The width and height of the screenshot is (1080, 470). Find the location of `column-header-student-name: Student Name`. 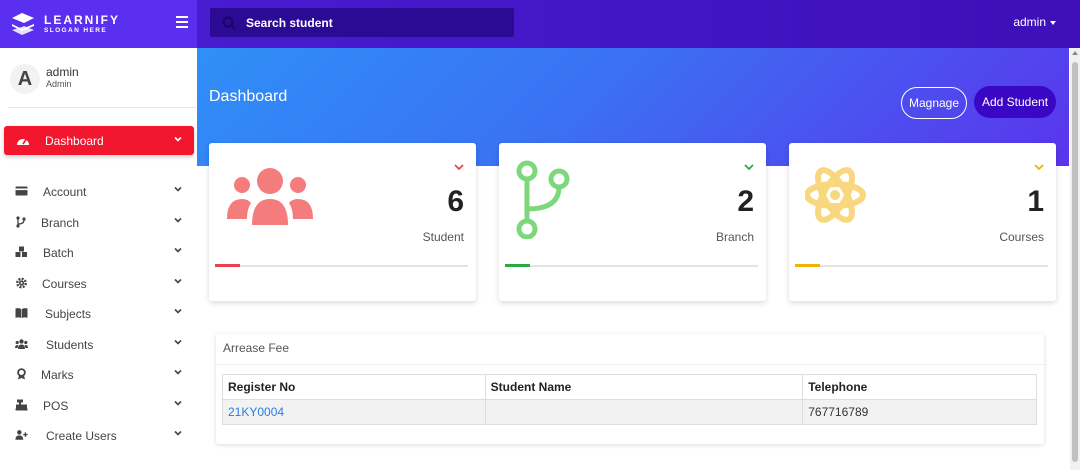

column-header-student-name: Student Name is located at coordinates (644, 387).